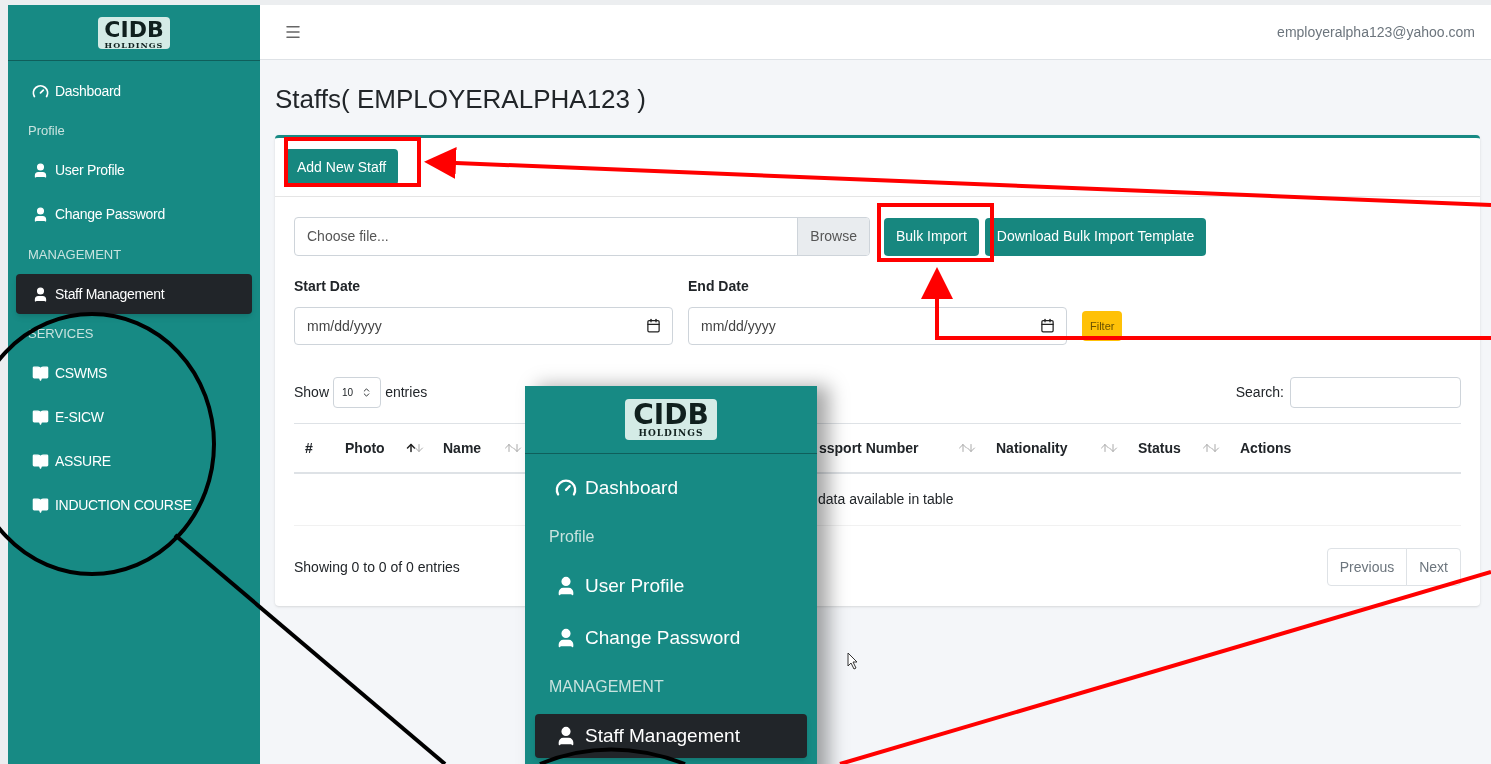  What do you see at coordinates (483, 448) in the screenshot?
I see `column-header: Name` at bounding box center [483, 448].